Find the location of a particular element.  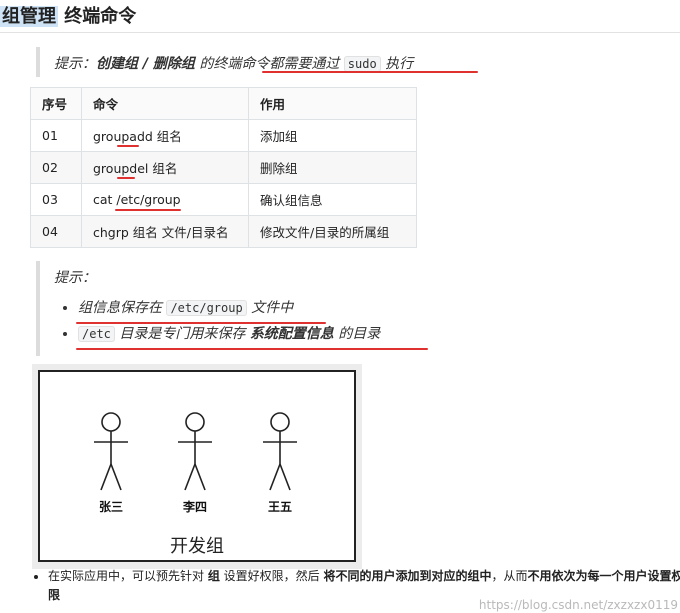

etc-code: /etc is located at coordinates (96, 334).